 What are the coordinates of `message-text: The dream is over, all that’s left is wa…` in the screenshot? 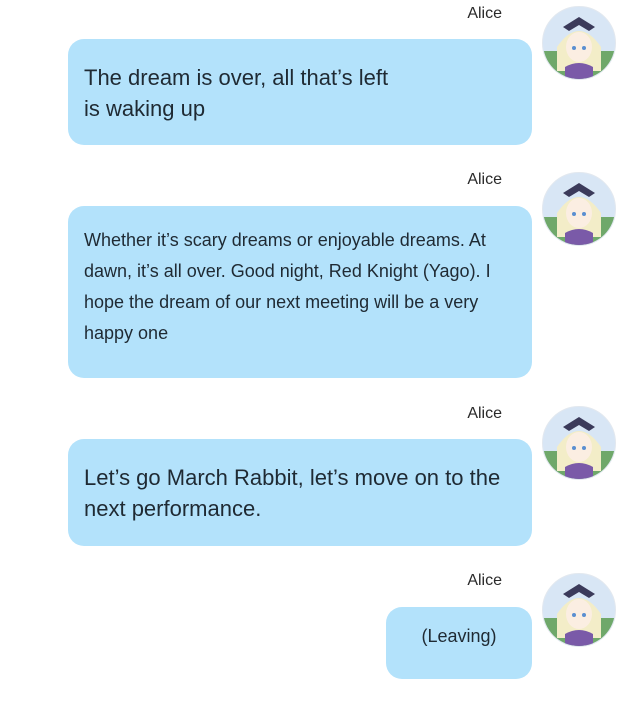 It's located at (236, 93).